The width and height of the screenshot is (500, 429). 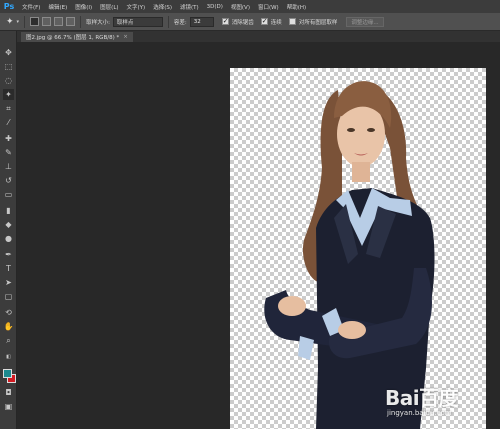 What do you see at coordinates (31, 7) in the screenshot?
I see `menu-file: 文件(F)` at bounding box center [31, 7].